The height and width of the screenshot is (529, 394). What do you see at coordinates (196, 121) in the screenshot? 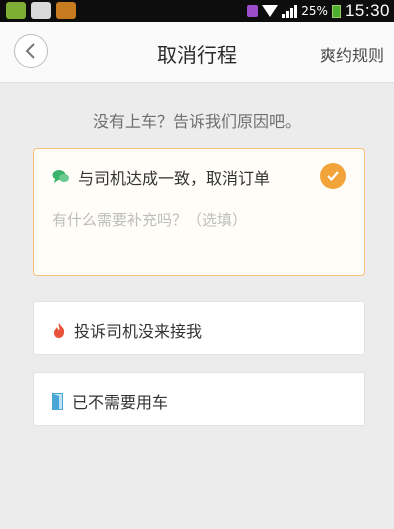
I see `cancel-reason-prompt: 没有上车？告诉我们原因吧。` at bounding box center [196, 121].